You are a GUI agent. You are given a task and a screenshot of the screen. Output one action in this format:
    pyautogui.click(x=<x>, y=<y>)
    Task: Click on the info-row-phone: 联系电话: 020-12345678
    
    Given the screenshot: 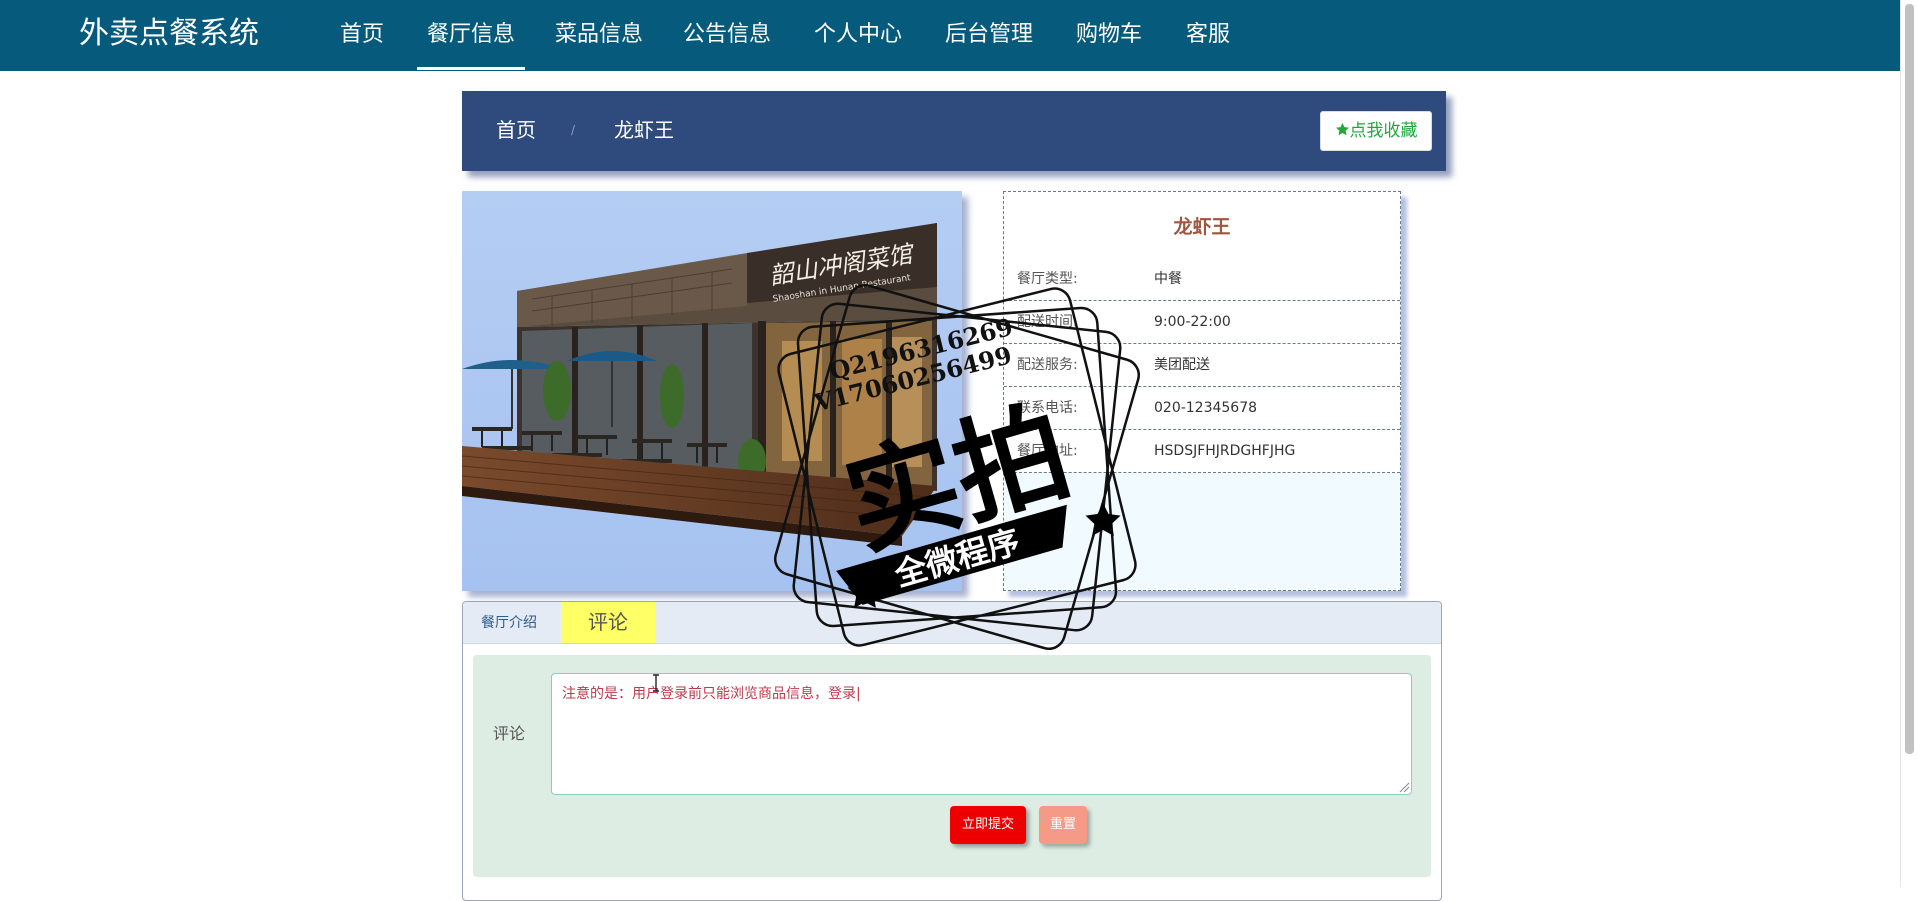 What is the action you would take?
    pyautogui.click(x=1202, y=408)
    